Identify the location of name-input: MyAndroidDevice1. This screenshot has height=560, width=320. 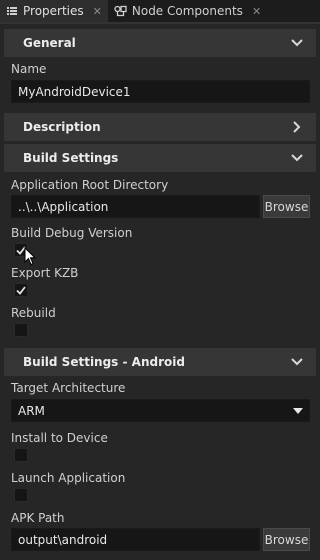
(160, 91).